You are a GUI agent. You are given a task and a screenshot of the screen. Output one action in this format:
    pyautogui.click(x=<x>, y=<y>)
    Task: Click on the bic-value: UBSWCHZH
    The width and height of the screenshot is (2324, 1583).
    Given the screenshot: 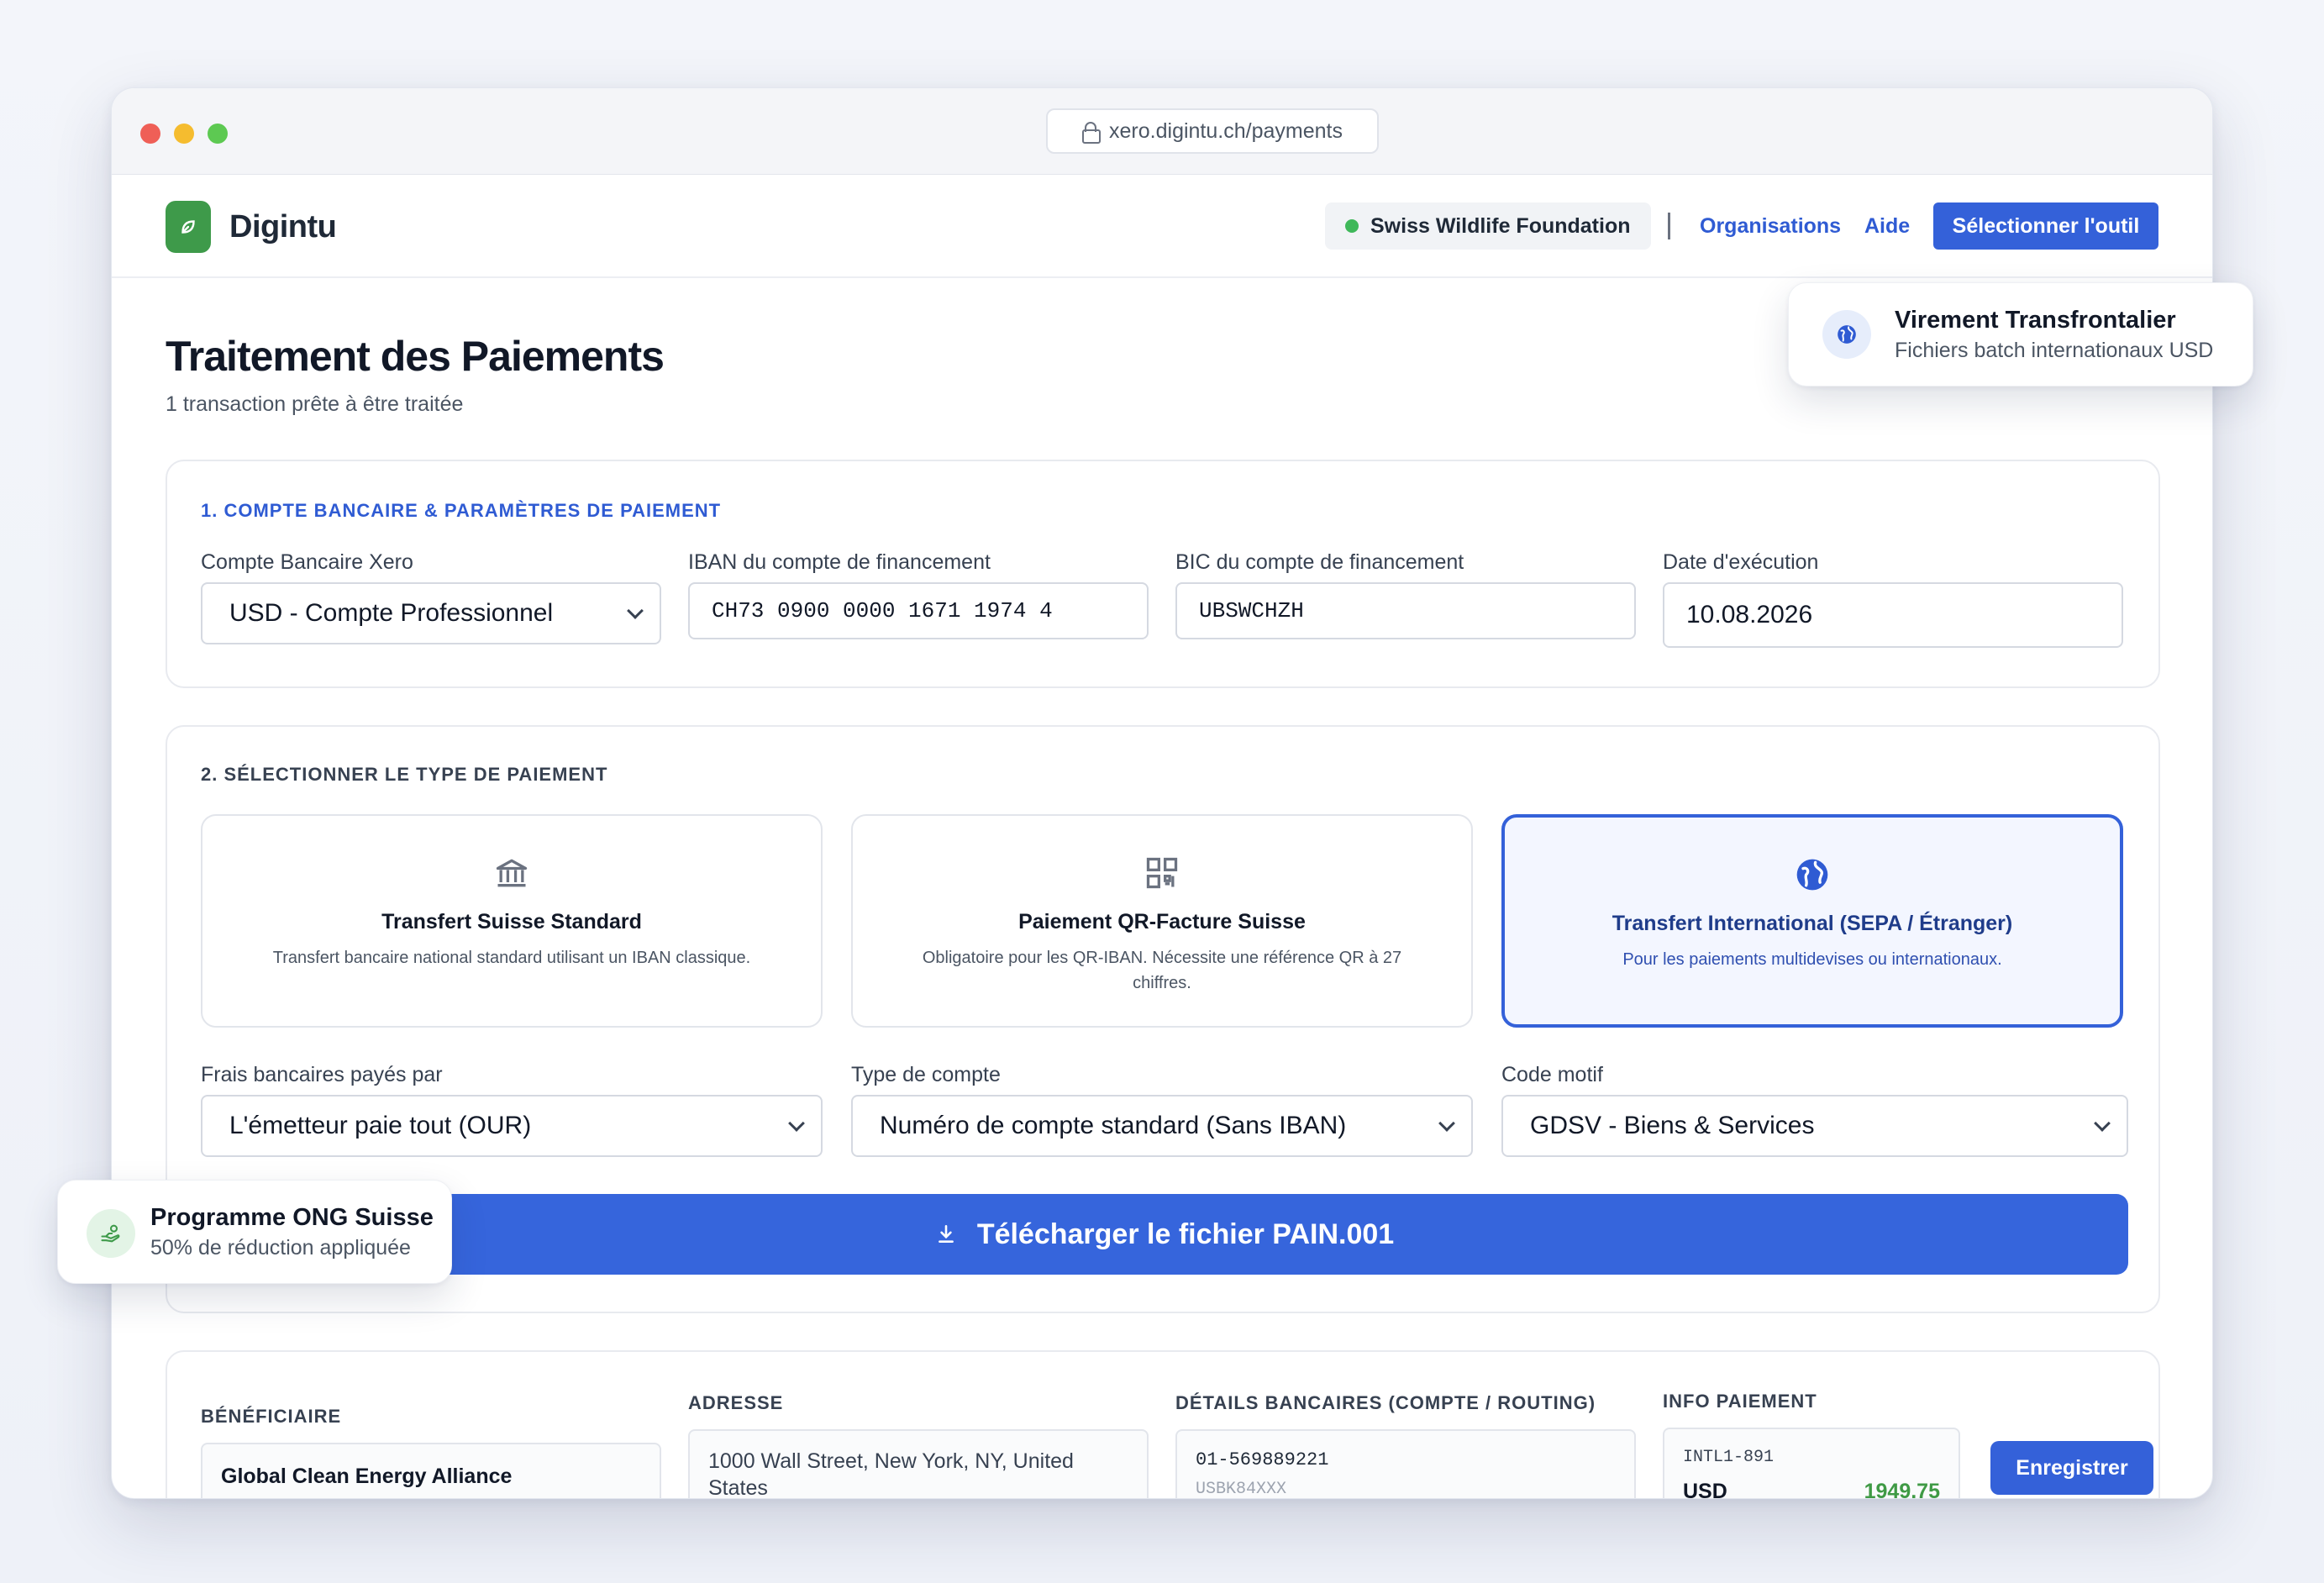 What is the action you would take?
    pyautogui.click(x=1251, y=610)
    